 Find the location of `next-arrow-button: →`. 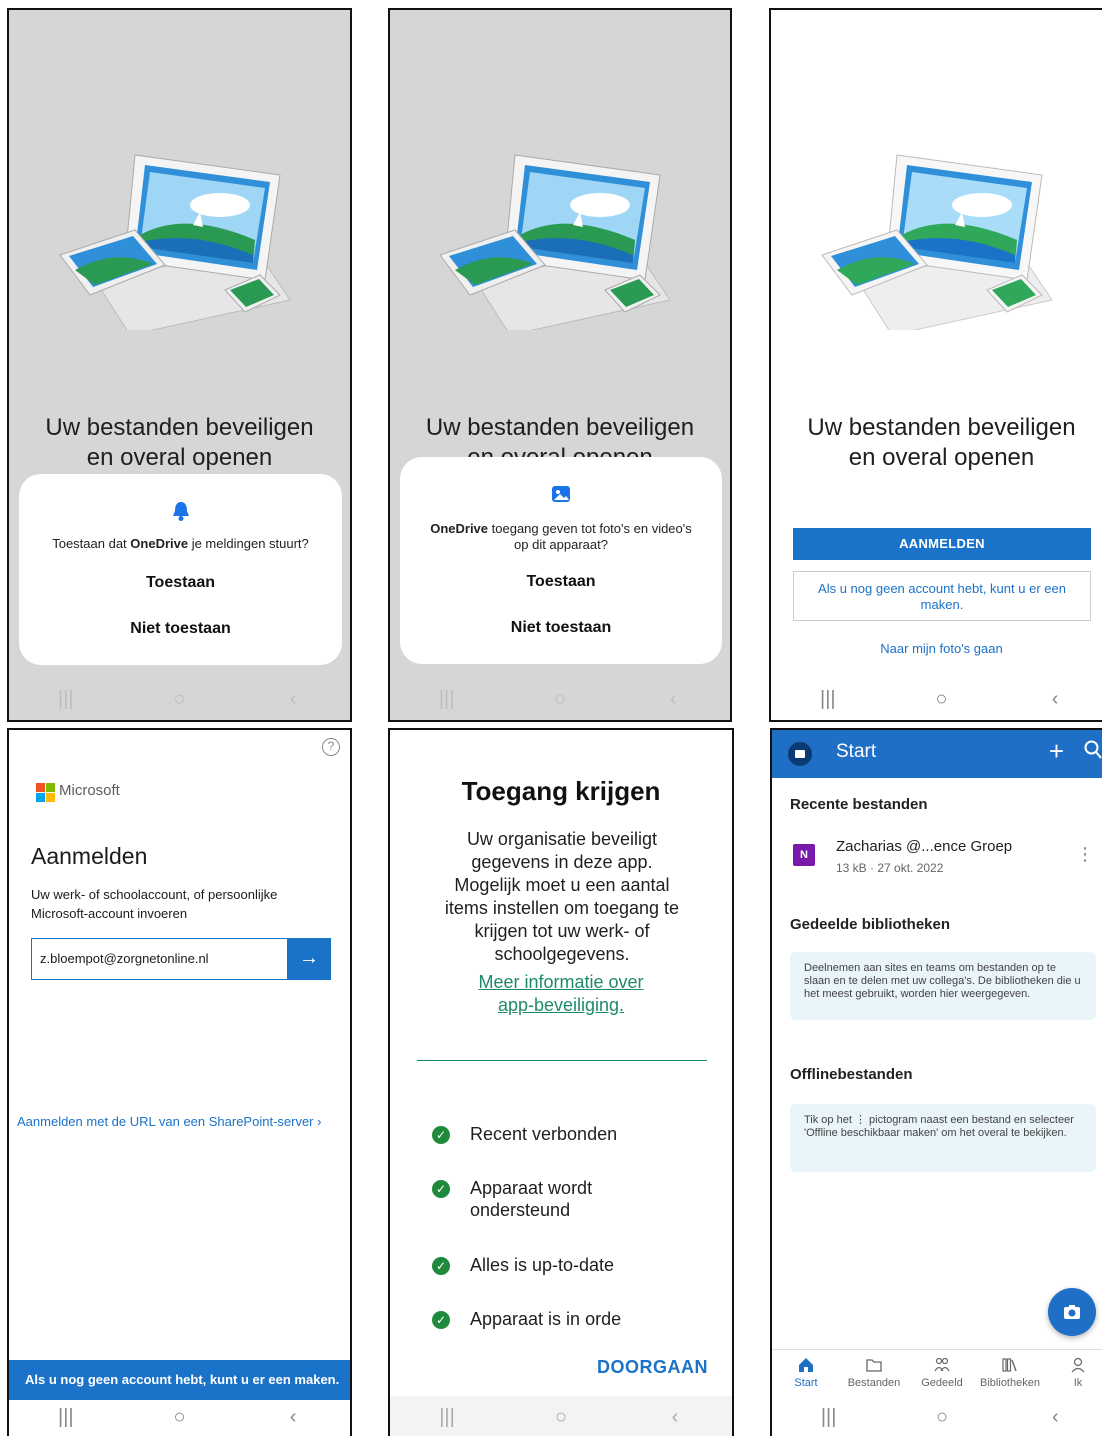

next-arrow-button: → is located at coordinates (309, 959).